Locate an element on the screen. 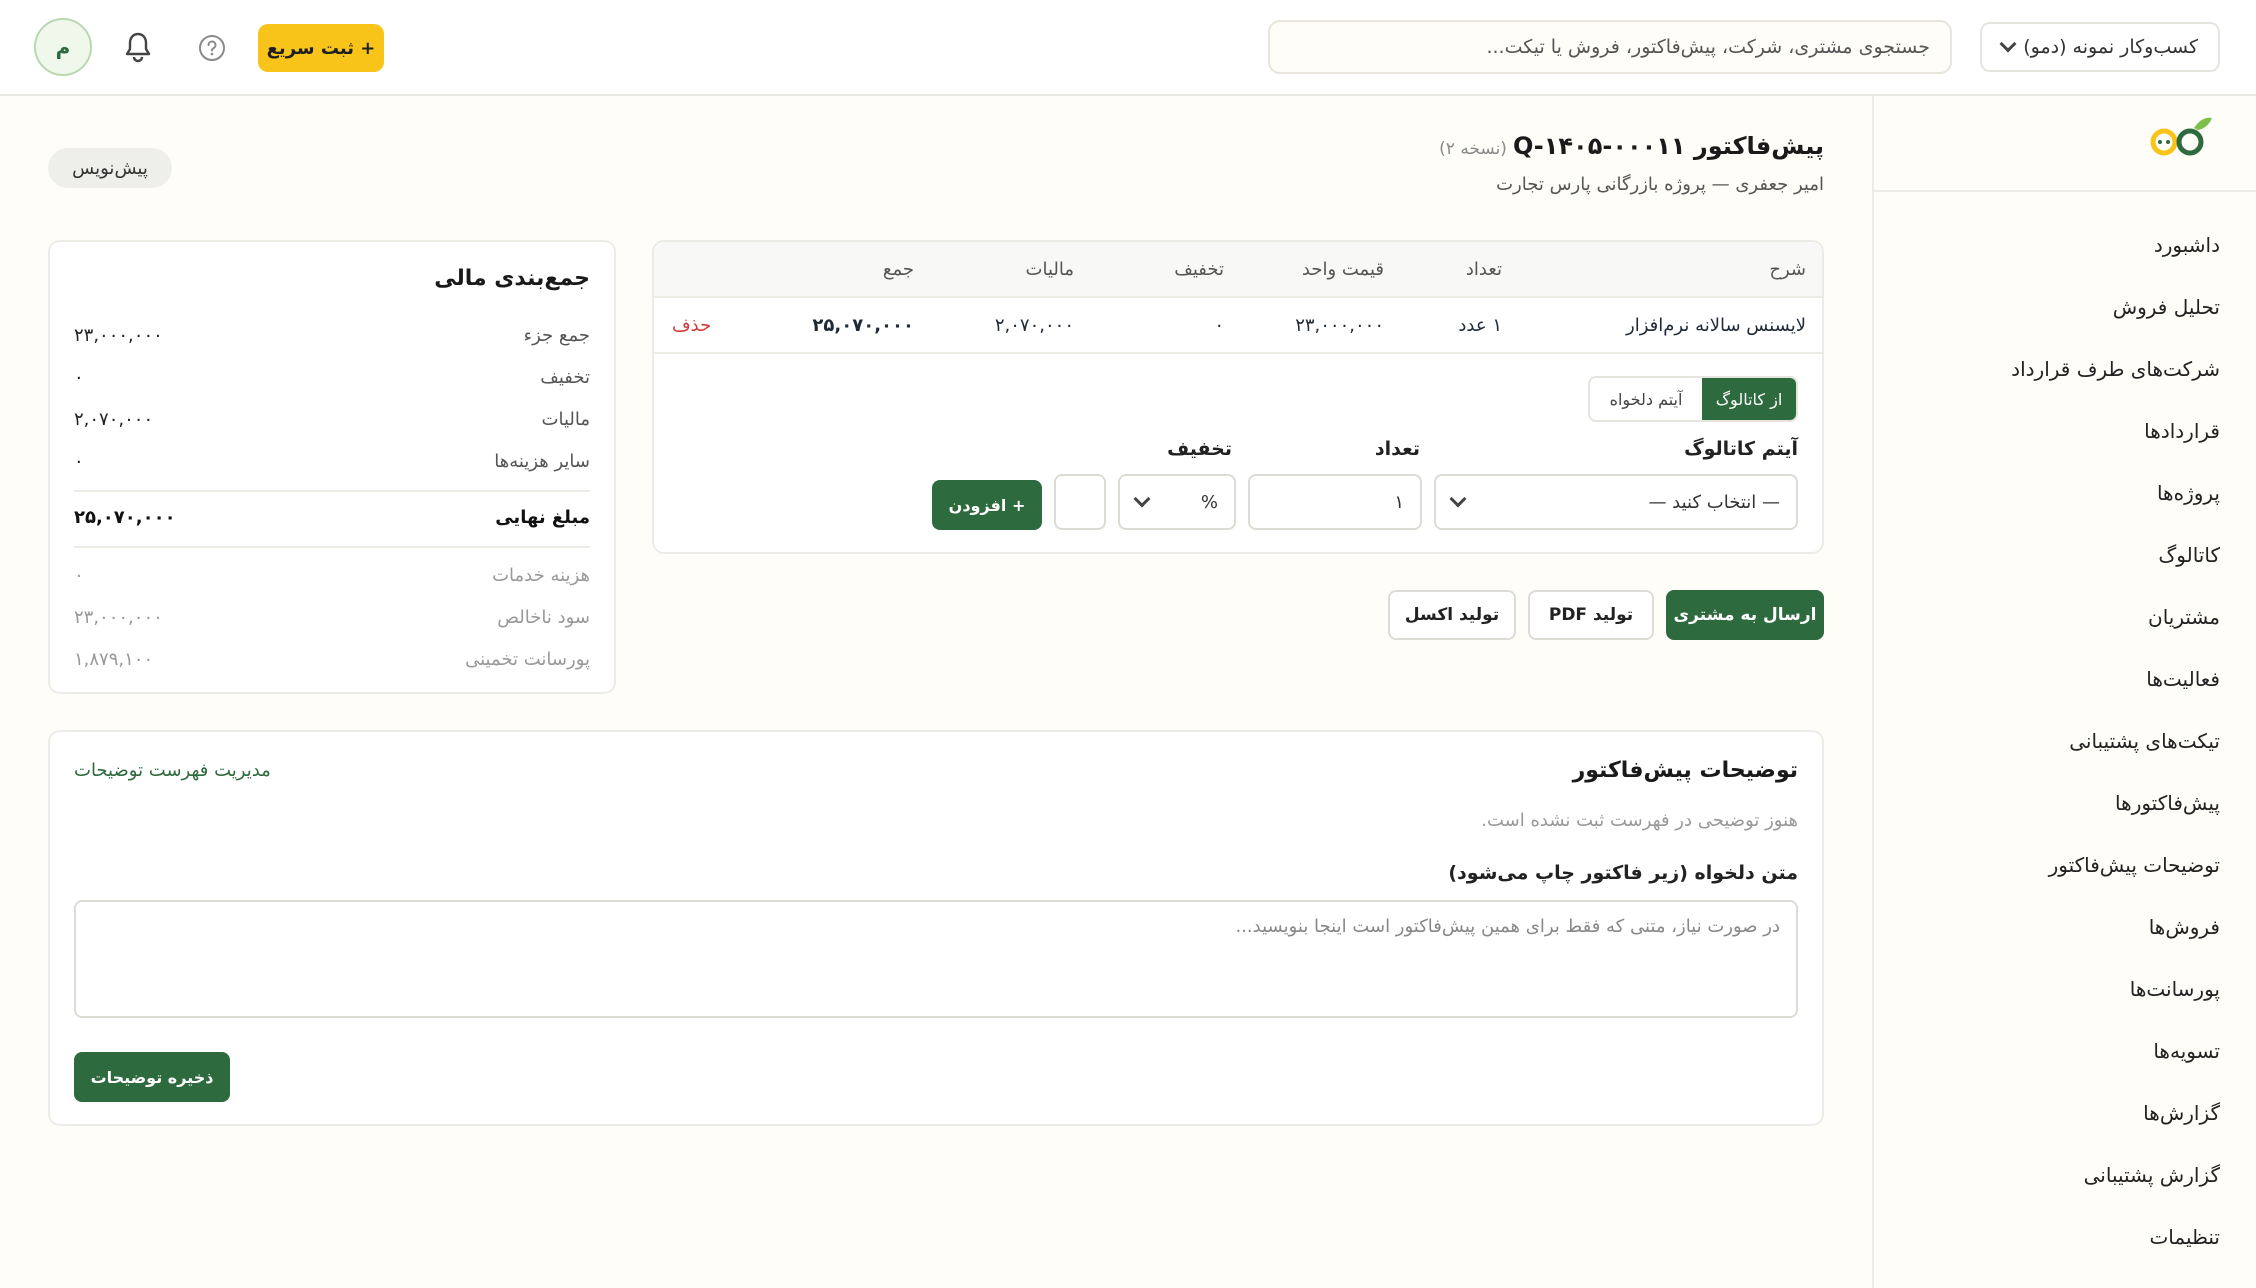 The height and width of the screenshot is (1288, 2256). quantity-input: ۱ is located at coordinates (1335, 502).